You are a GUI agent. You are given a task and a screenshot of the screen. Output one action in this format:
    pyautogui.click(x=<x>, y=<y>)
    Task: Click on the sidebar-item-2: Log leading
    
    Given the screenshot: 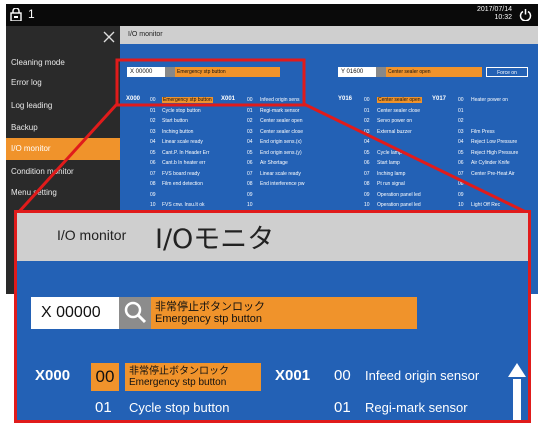 What is the action you would take?
    pyautogui.click(x=63, y=106)
    